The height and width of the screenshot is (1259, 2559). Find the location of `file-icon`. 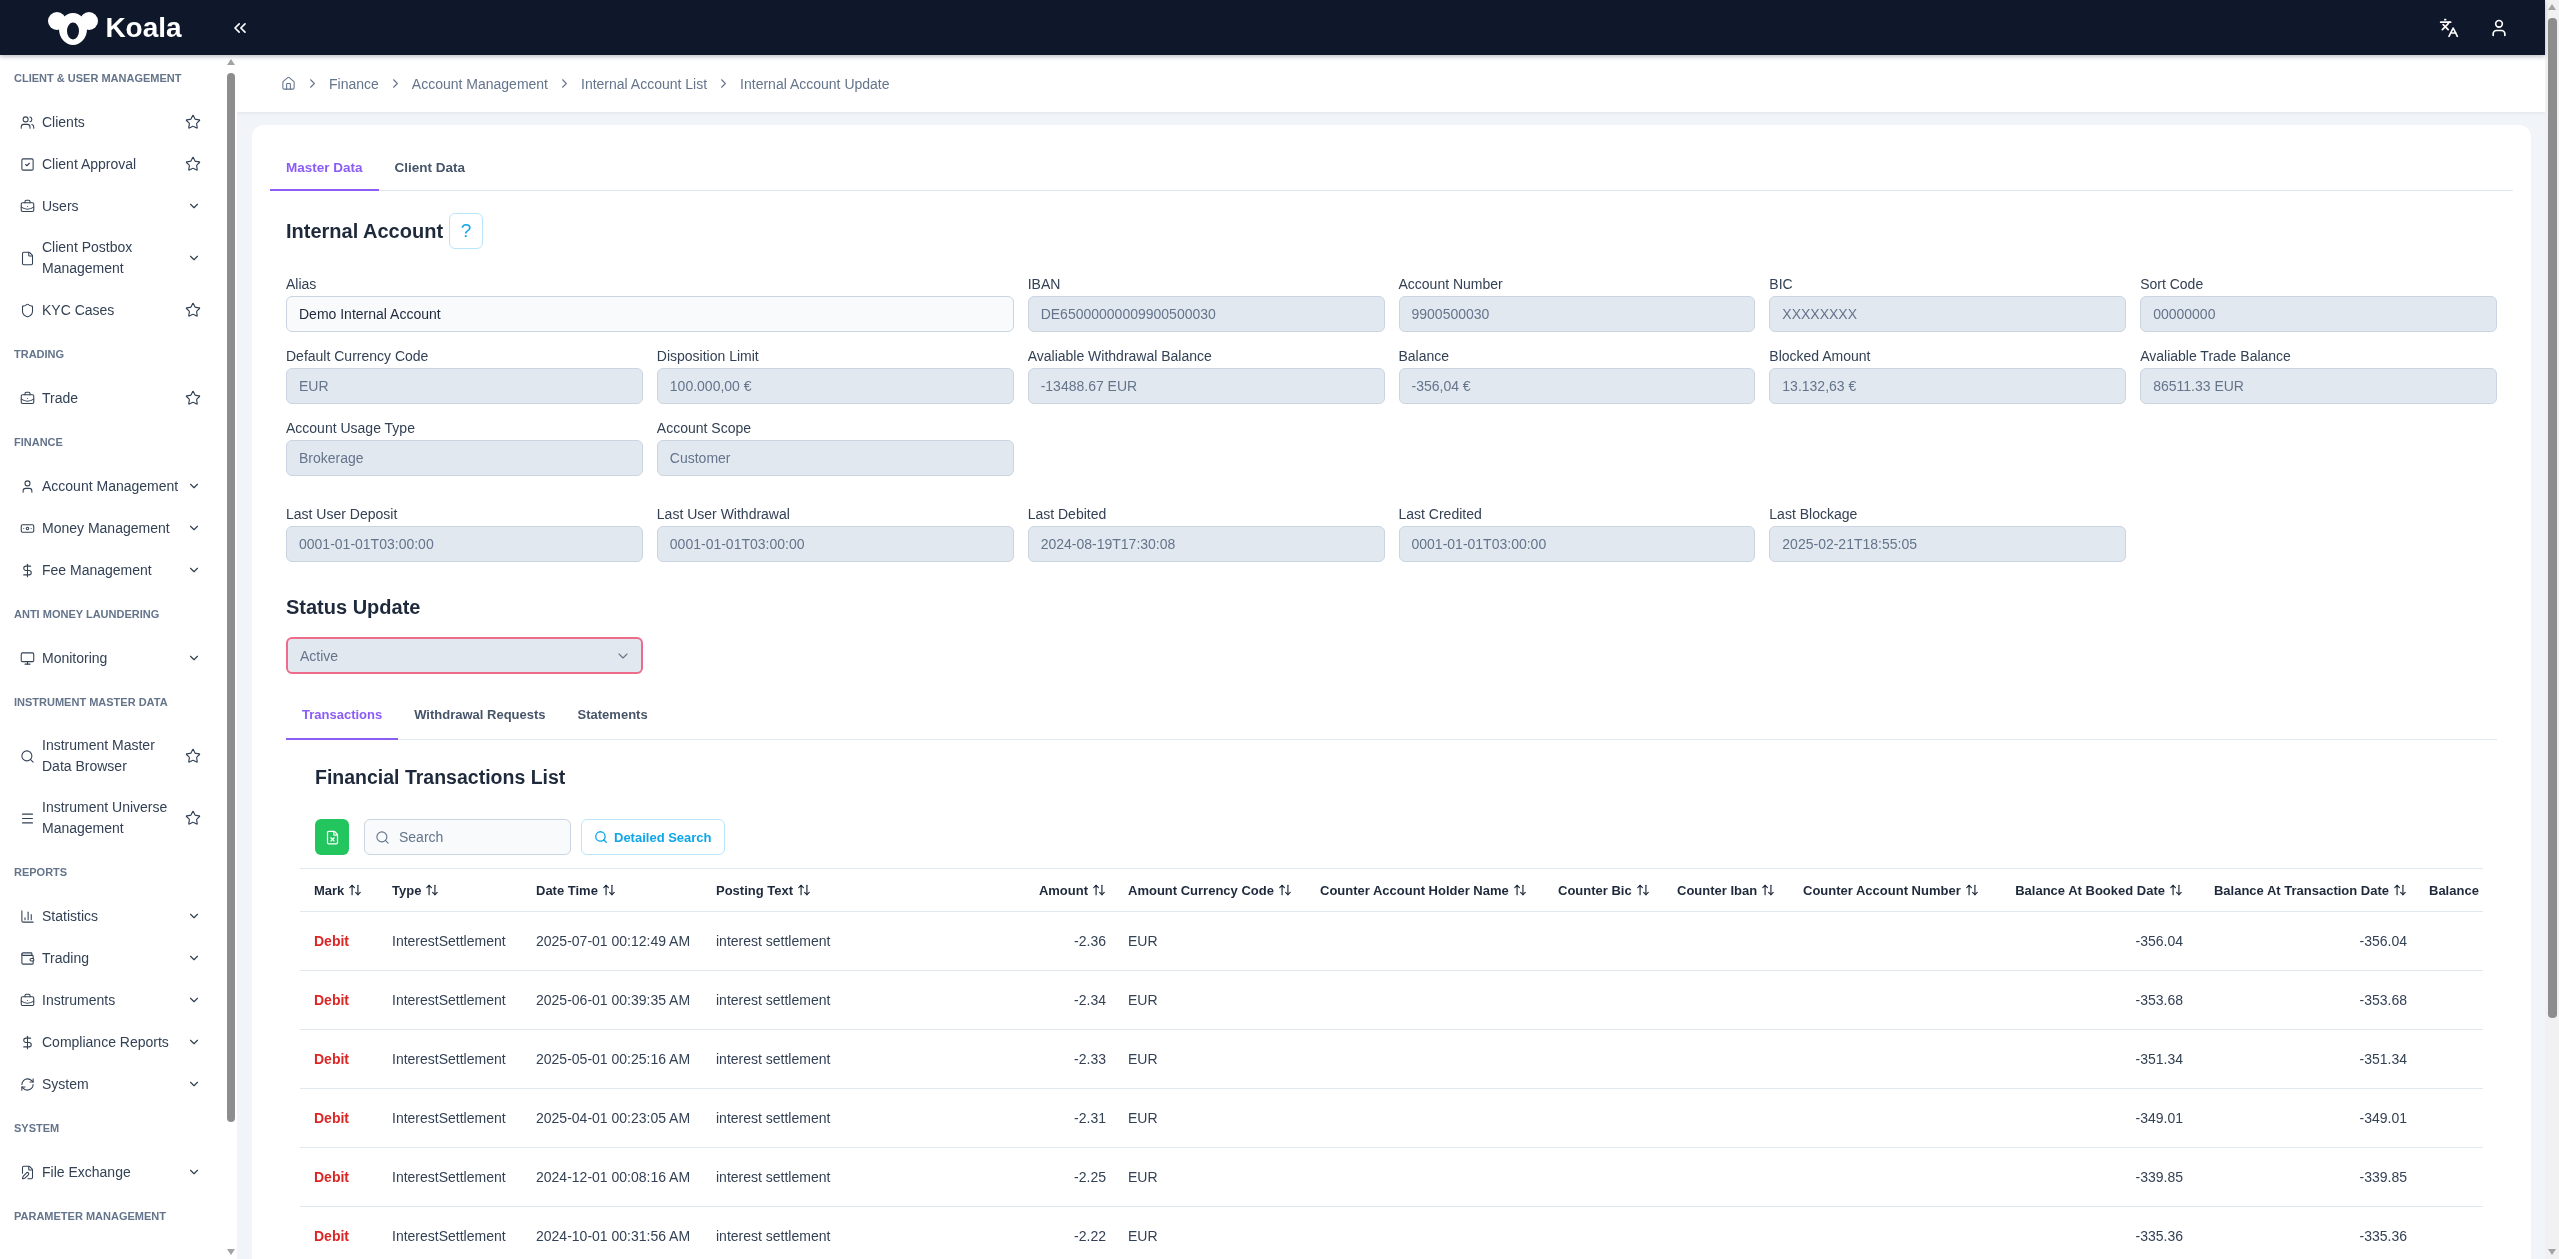

file-icon is located at coordinates (27, 258).